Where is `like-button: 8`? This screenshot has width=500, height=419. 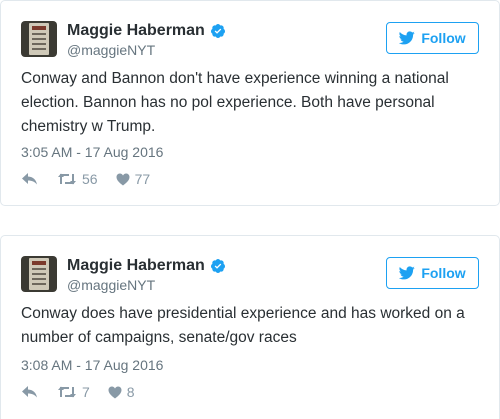
like-button: 8 is located at coordinates (121, 392).